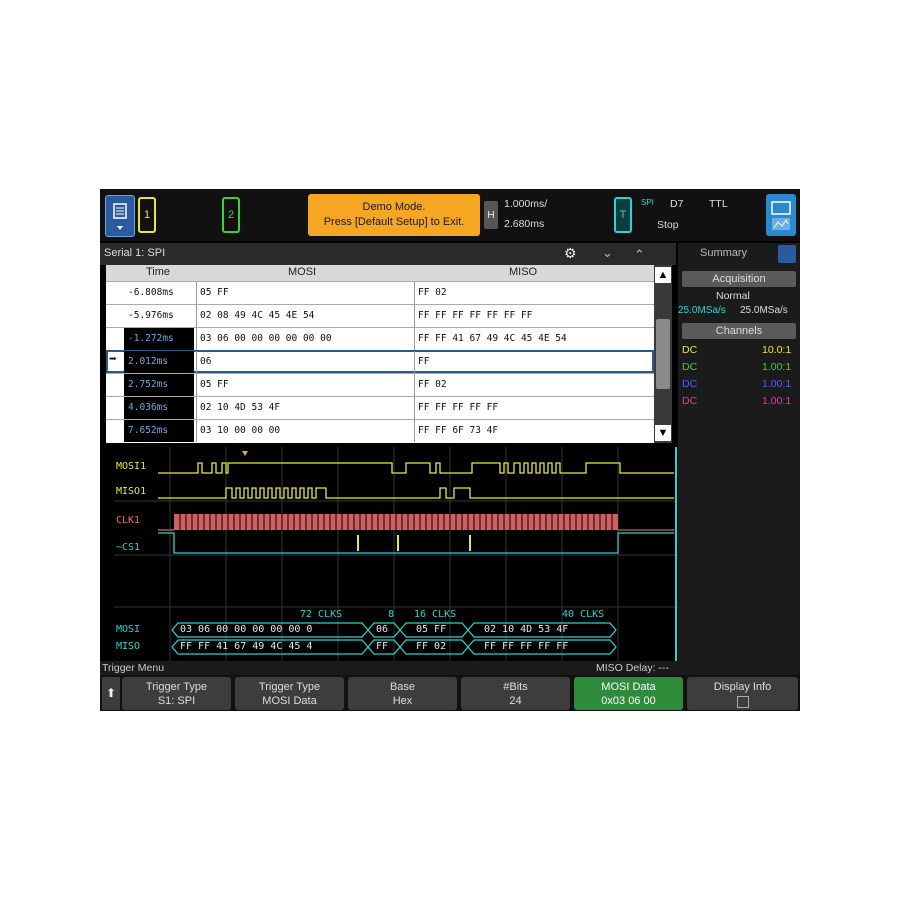 The height and width of the screenshot is (900, 900). Describe the element at coordinates (623, 215) in the screenshot. I see `trigger-button: T` at that location.